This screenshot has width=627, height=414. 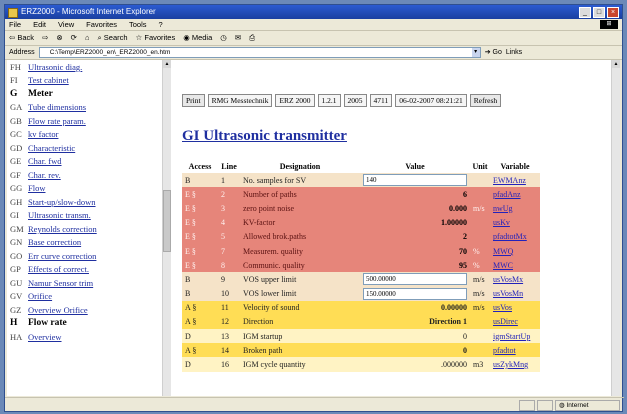 What do you see at coordinates (44, 175) in the screenshot?
I see `sidebar-item-label: Char. rev.` at bounding box center [44, 175].